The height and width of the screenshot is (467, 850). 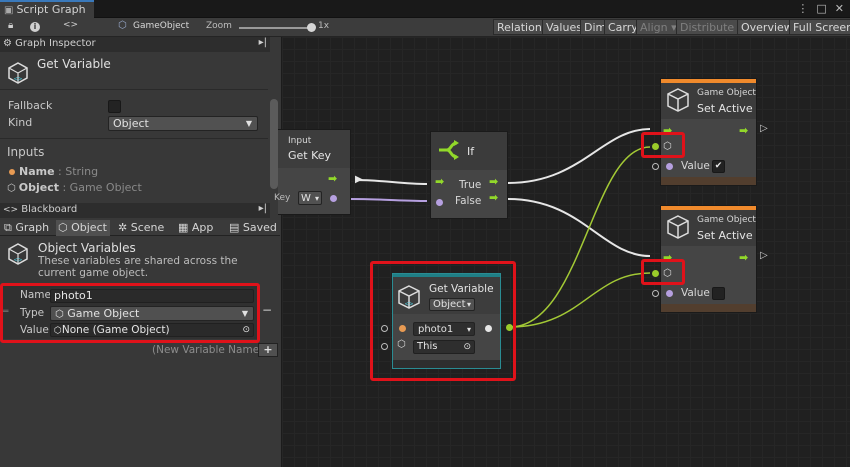 I want to click on more-options-icon: ⋮, so click(x=802, y=8).